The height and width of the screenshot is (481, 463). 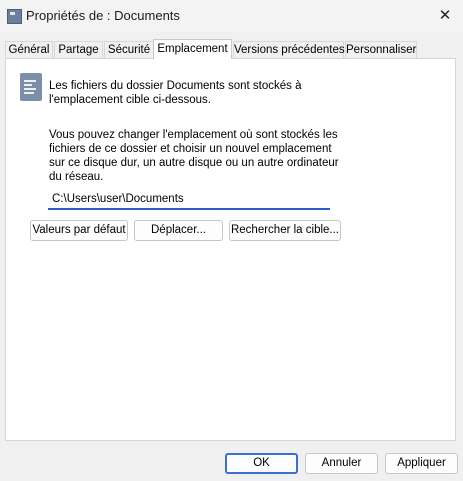 What do you see at coordinates (103, 15) in the screenshot?
I see `window-title: Propriétés de : Documents` at bounding box center [103, 15].